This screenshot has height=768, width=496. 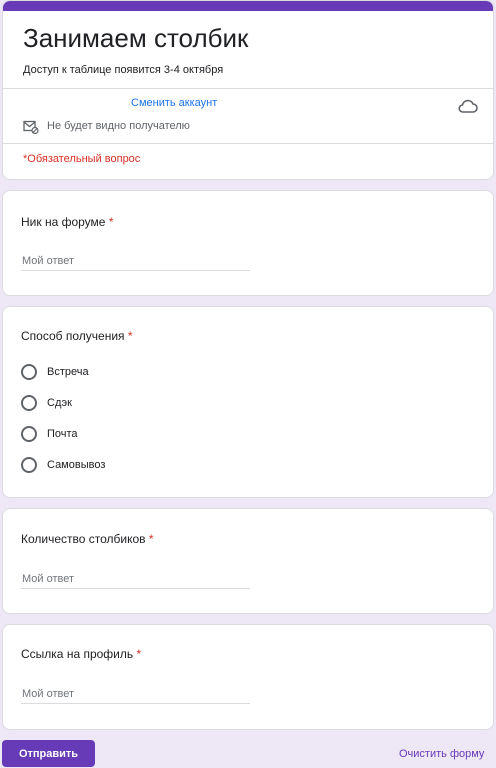 What do you see at coordinates (77, 654) in the screenshot?
I see `question-title-text: Ссылка на профиль` at bounding box center [77, 654].